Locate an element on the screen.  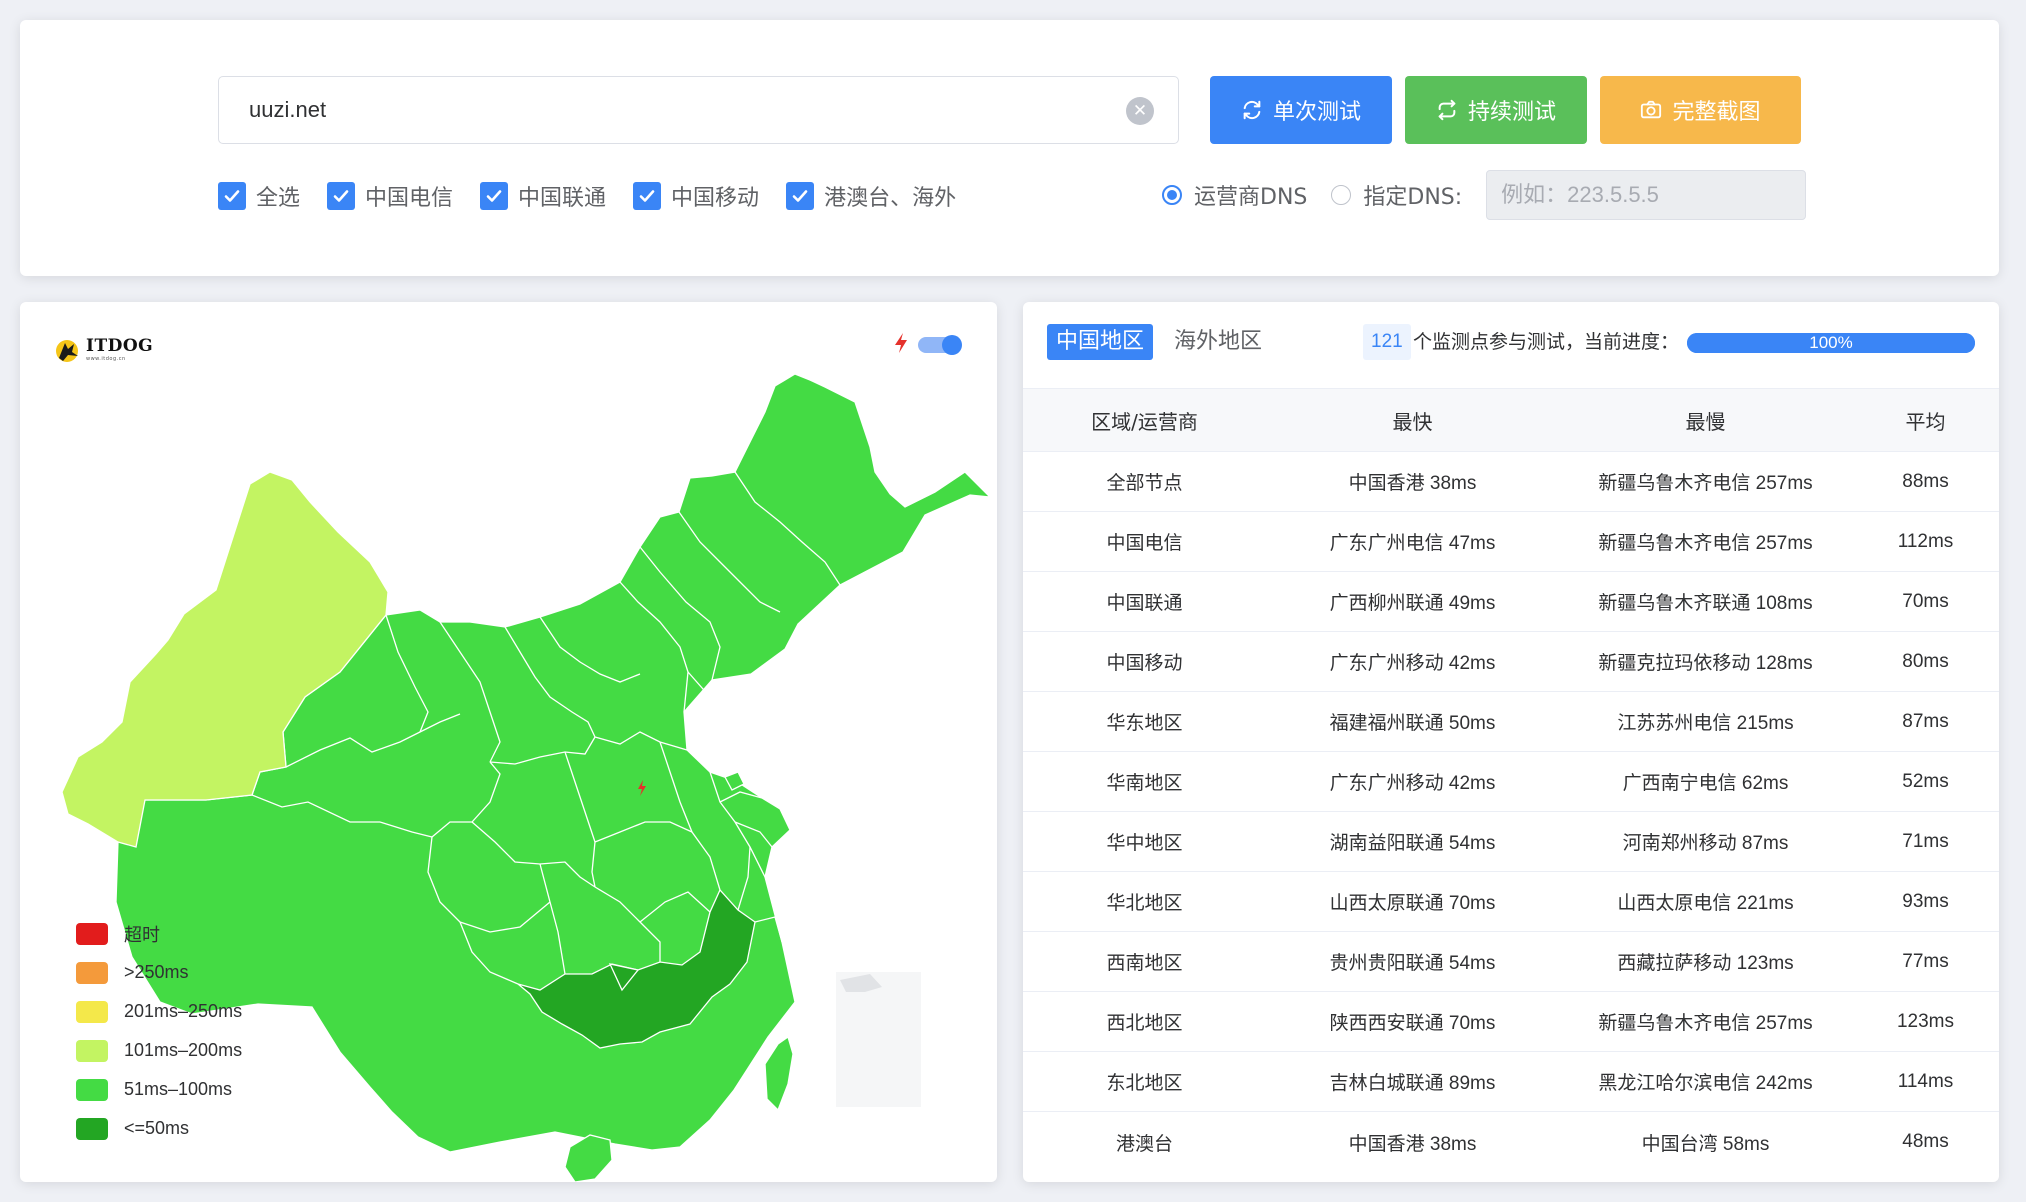
column-header-fastest: 最快 is located at coordinates (1412, 421).